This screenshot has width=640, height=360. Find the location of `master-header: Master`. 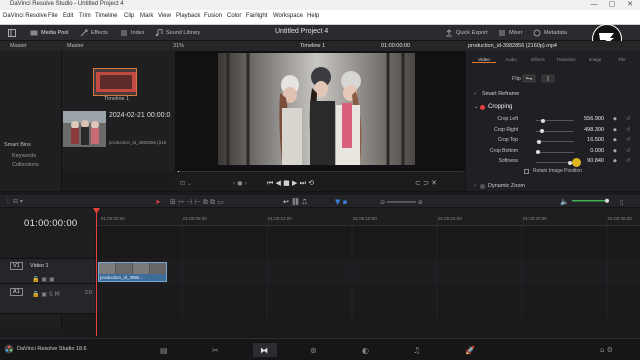

master-header: Master is located at coordinates (18, 46).